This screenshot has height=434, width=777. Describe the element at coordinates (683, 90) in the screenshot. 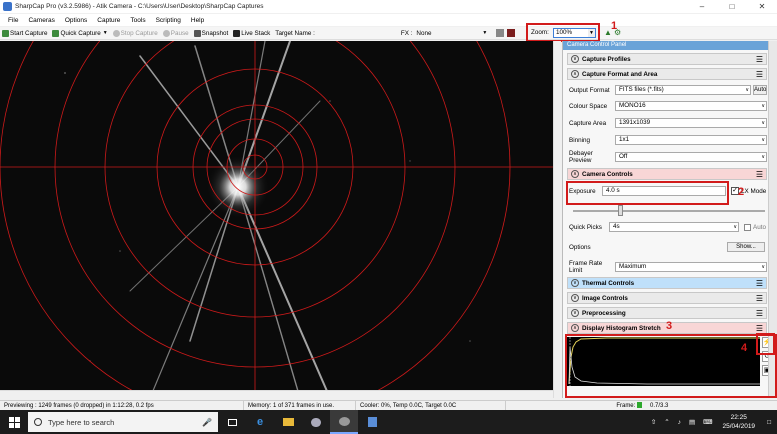

I see `output-format-select: FITS files (*.fits) ∨` at that location.